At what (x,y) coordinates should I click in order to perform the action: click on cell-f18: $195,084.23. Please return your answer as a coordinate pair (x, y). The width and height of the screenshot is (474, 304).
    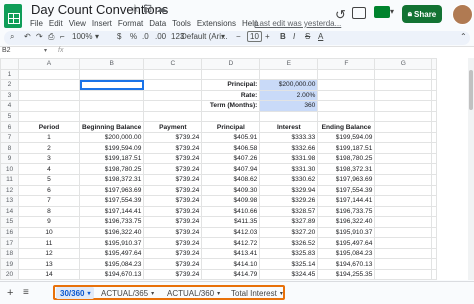
    Looking at the image, I should click on (346, 253).